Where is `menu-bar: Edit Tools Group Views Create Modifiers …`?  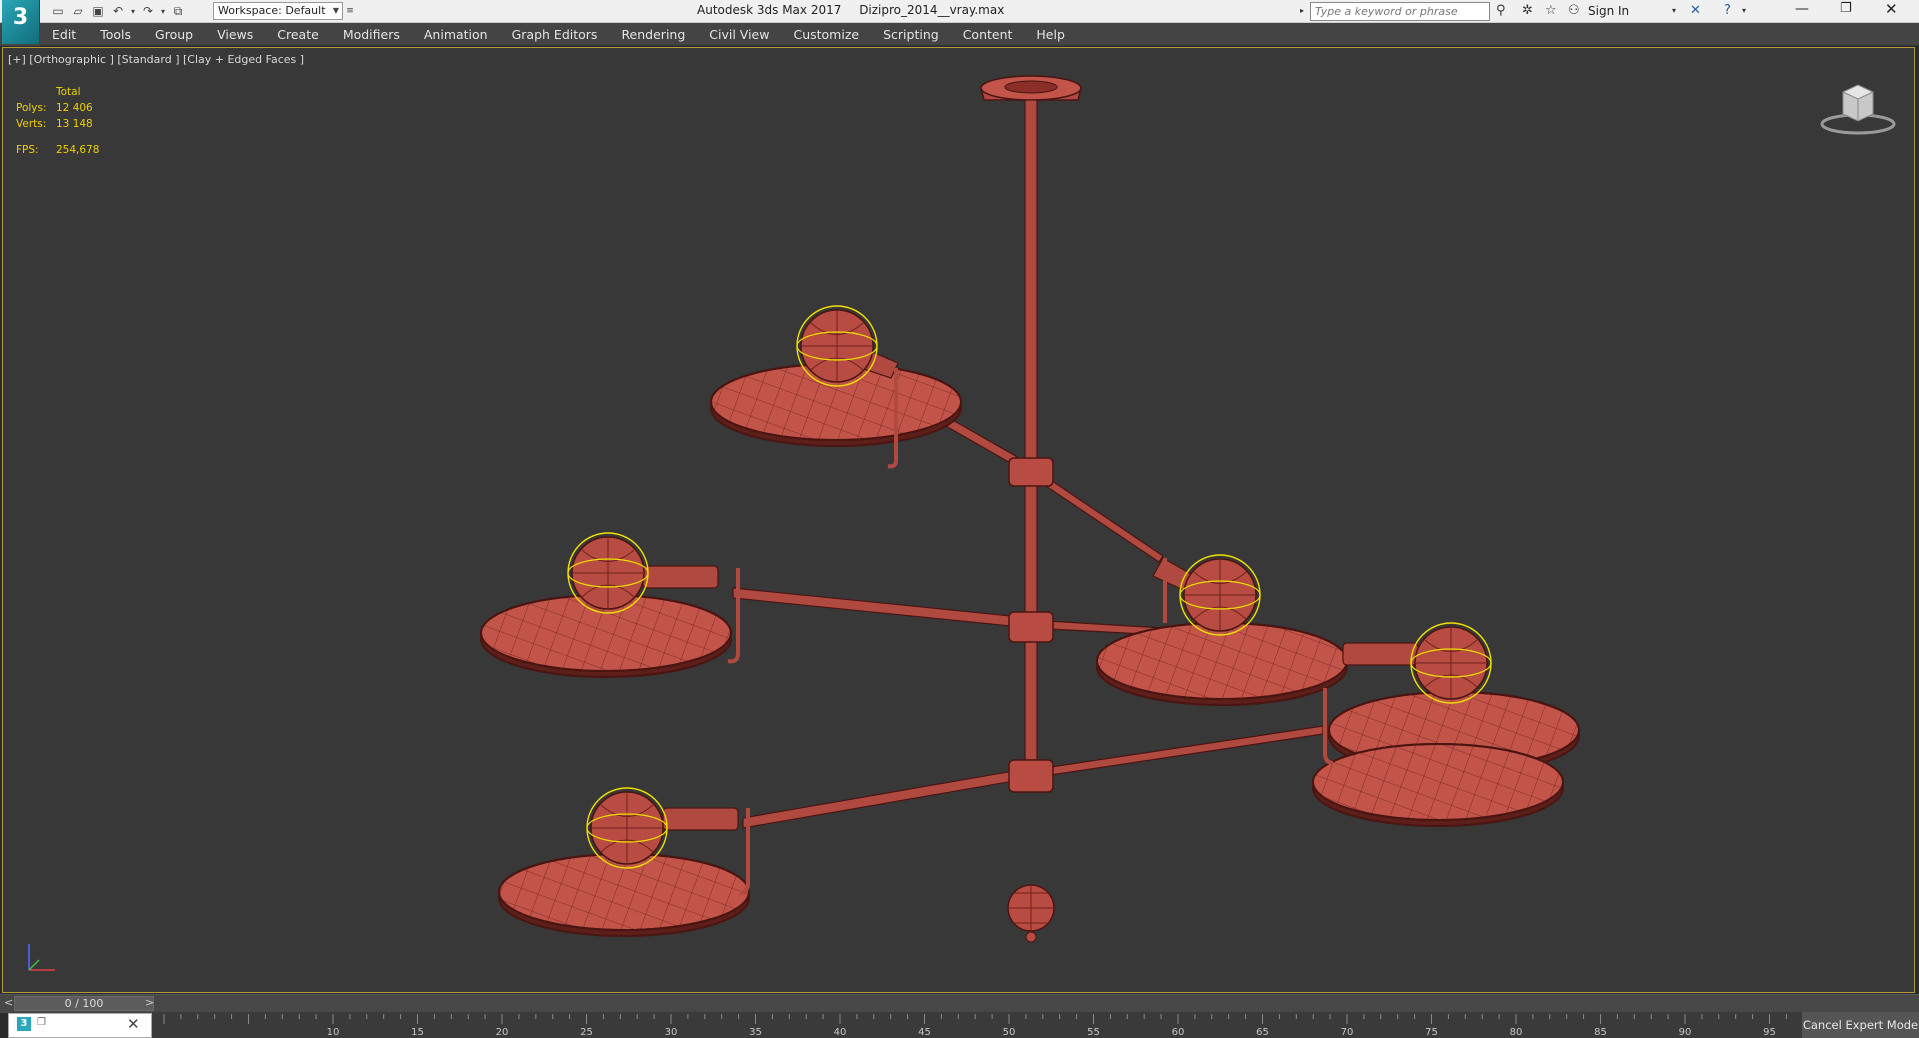 menu-bar: Edit Tools Group Views Create Modifiers … is located at coordinates (979, 34).